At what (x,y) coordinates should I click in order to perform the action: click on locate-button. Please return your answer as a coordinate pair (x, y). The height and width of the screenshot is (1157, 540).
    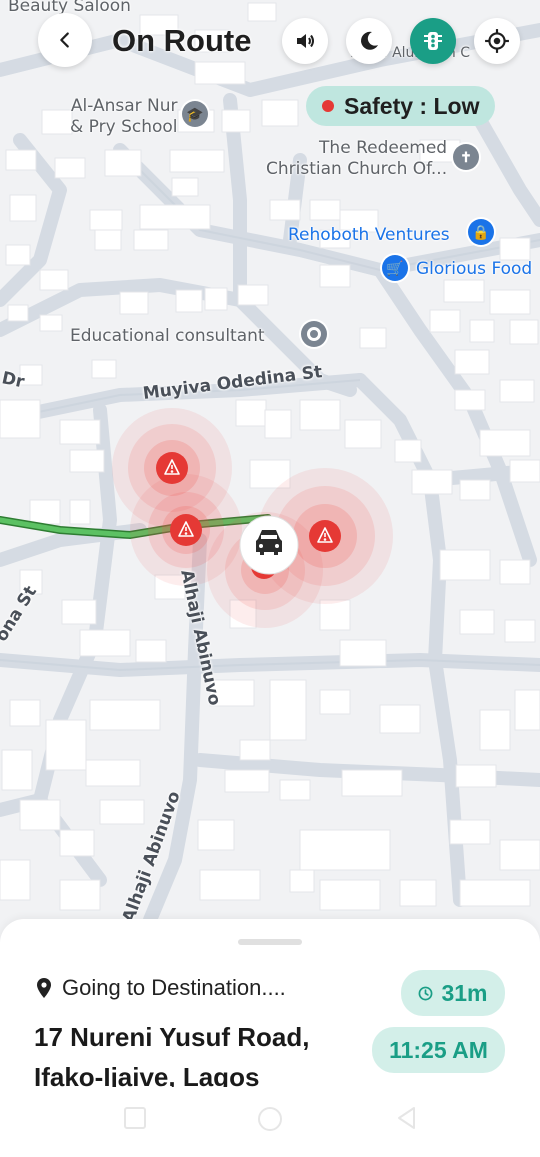
    Looking at the image, I should click on (497, 41).